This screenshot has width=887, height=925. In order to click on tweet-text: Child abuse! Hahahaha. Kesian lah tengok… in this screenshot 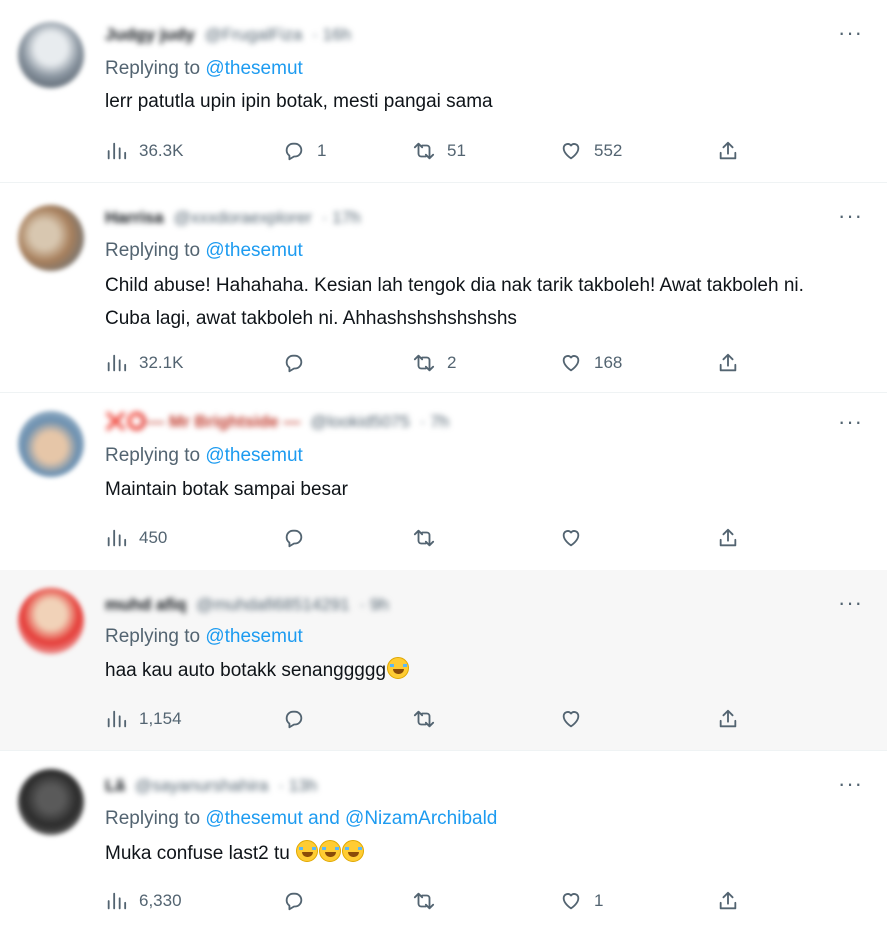, I will do `click(454, 302)`.